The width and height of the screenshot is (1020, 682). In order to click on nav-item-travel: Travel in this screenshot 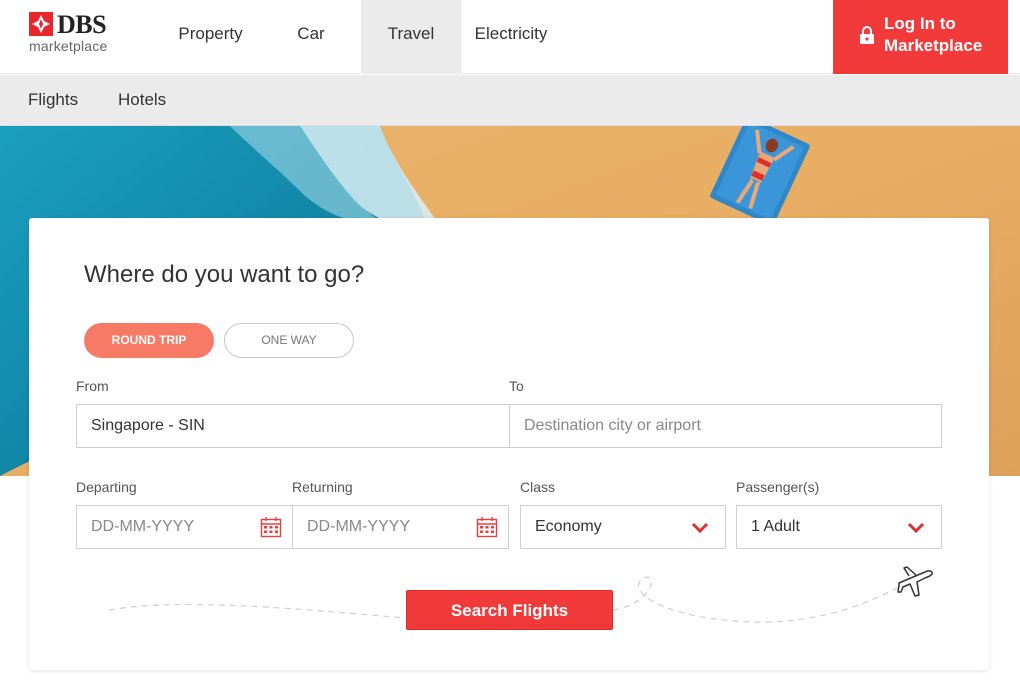, I will do `click(411, 37)`.